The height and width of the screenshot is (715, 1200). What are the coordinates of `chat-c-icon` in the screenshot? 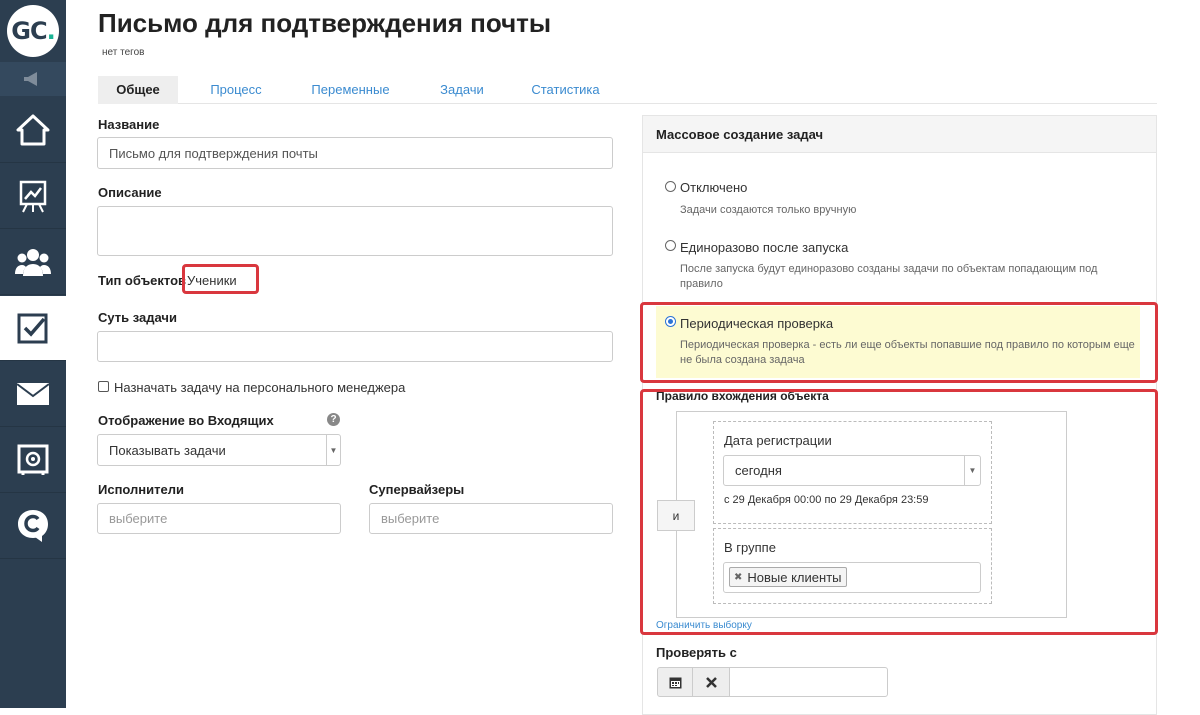 It's located at (33, 526).